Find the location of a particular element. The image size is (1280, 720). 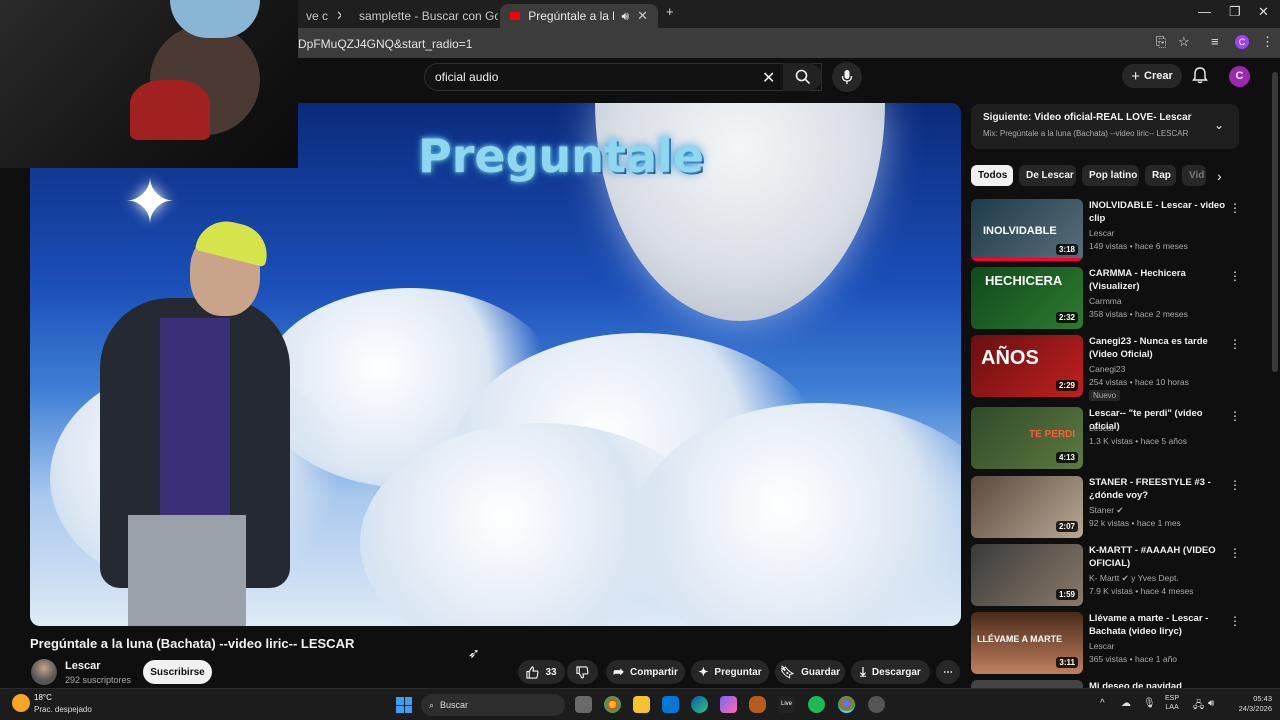

taskbar-search: ⌕ Buscar is located at coordinates (493, 705).